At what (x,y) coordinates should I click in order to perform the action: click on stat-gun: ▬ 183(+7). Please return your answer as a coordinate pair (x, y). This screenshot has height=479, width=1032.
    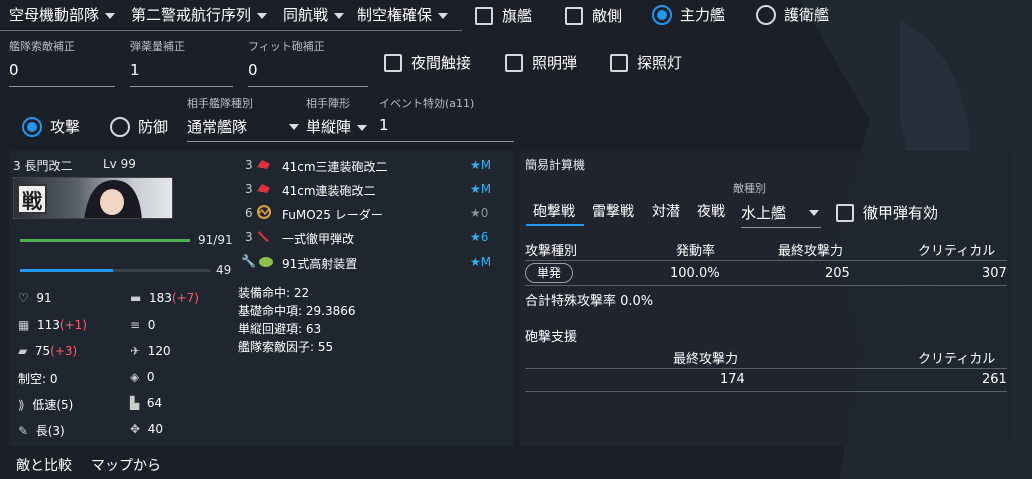
    Looking at the image, I should click on (164, 298).